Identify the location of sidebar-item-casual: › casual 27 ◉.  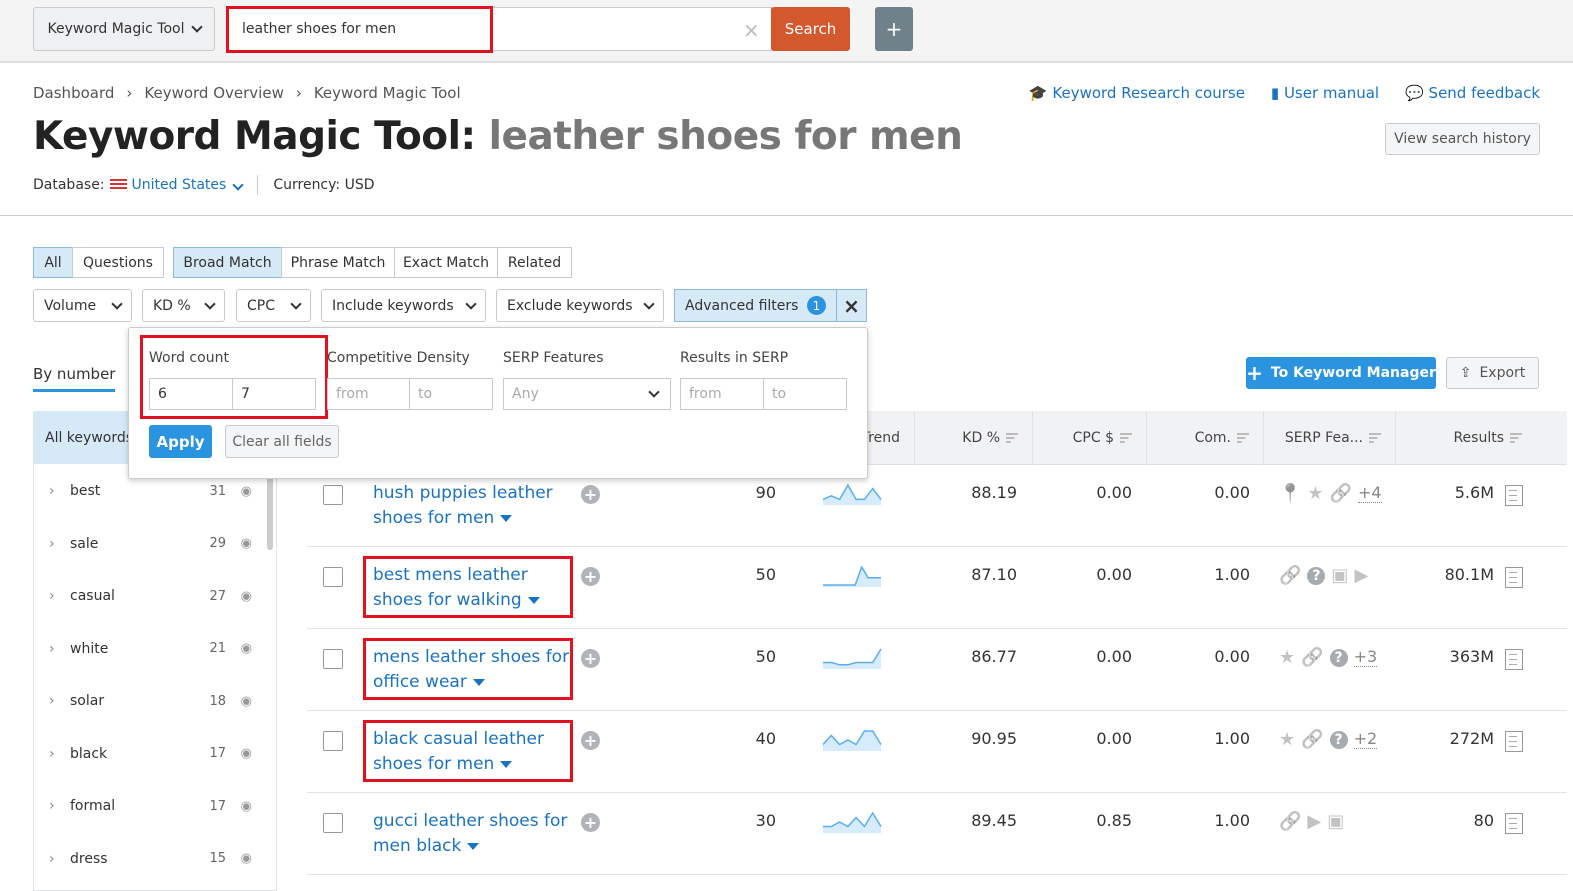
(154, 596).